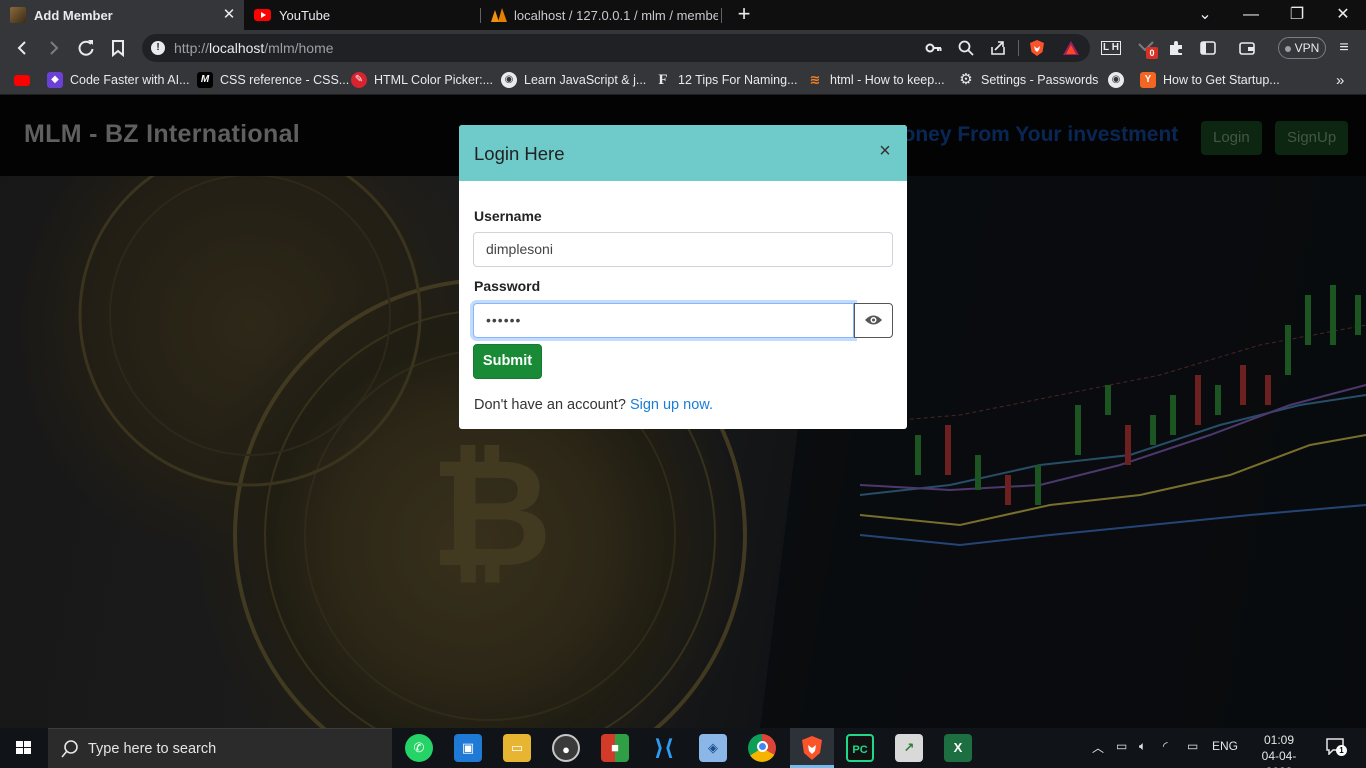 The image size is (1366, 768). What do you see at coordinates (683, 153) in the screenshot?
I see `modal-header: Login Here ×` at bounding box center [683, 153].